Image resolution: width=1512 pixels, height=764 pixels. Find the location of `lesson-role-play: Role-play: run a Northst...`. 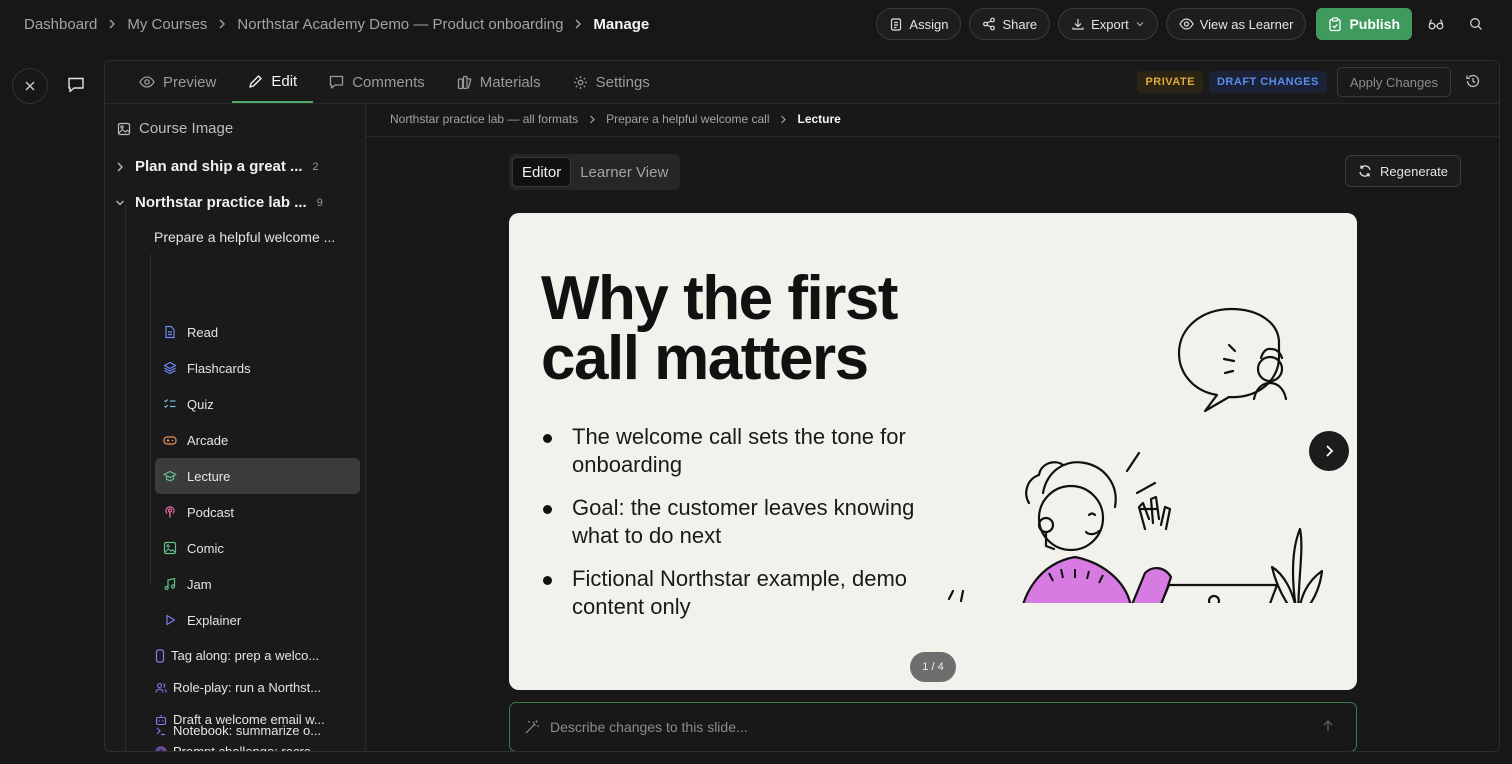

lesson-role-play: Role-play: run a Northst... is located at coordinates (238, 687).